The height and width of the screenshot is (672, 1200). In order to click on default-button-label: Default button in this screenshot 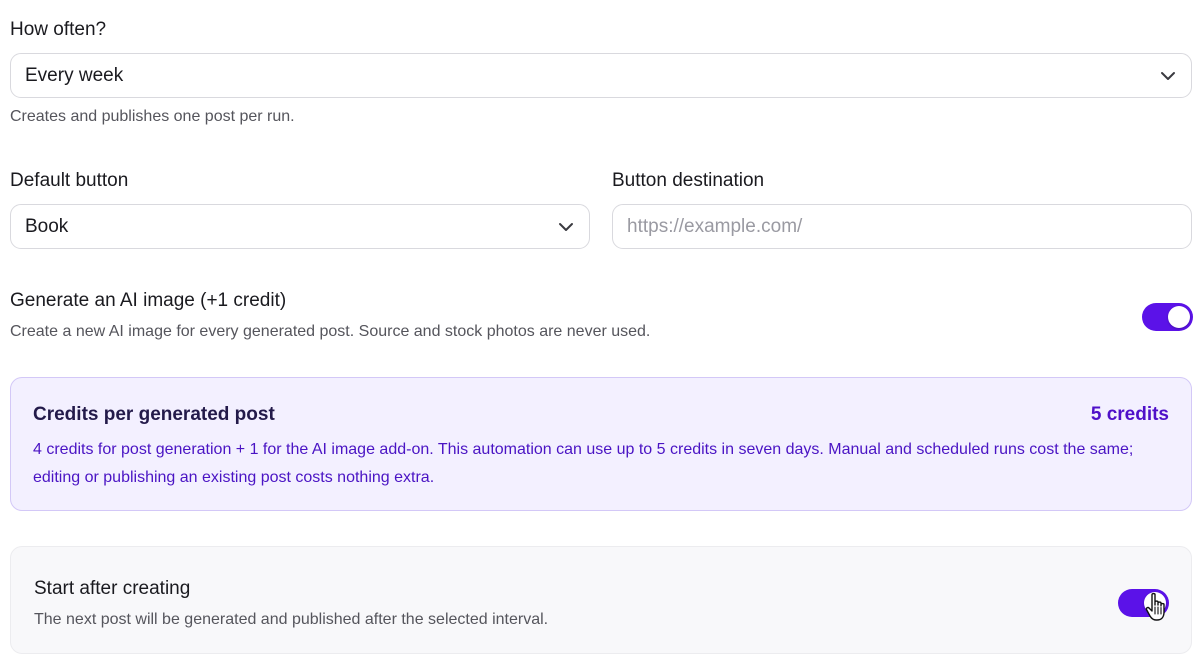, I will do `click(69, 180)`.